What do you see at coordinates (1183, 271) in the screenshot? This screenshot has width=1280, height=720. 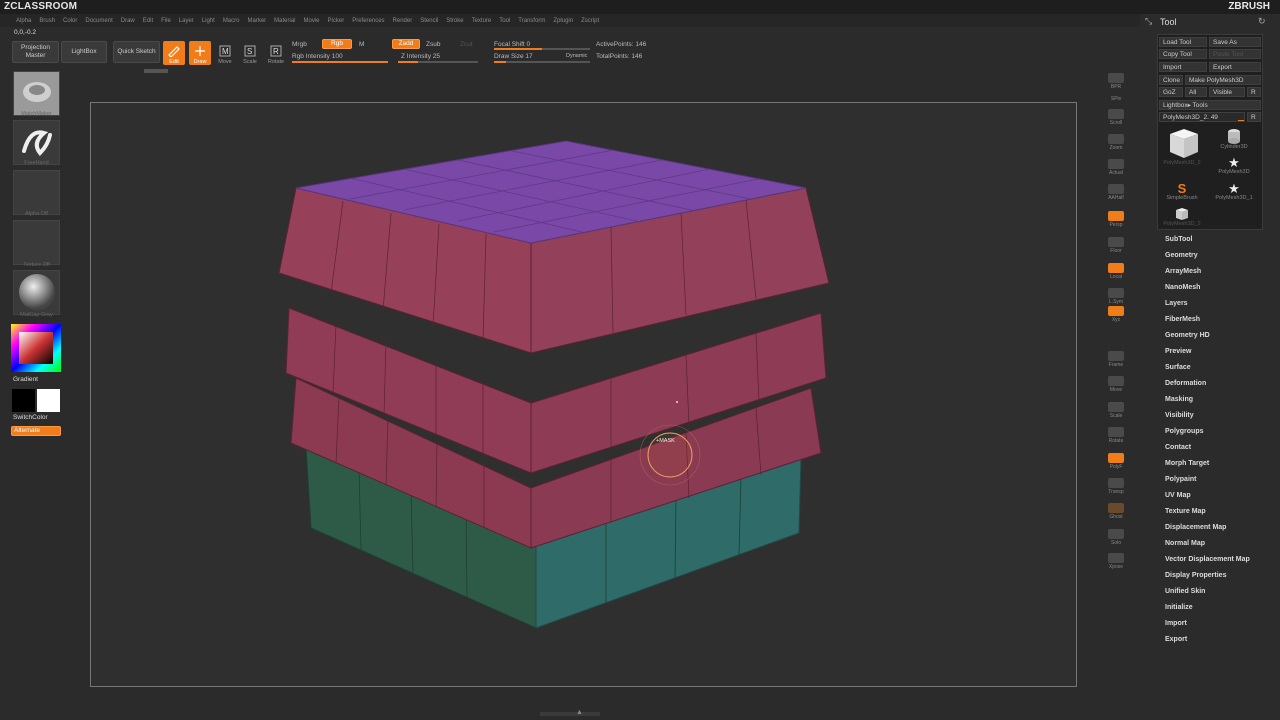 I see `subpalette-arraymesh: ArrayMesh` at bounding box center [1183, 271].